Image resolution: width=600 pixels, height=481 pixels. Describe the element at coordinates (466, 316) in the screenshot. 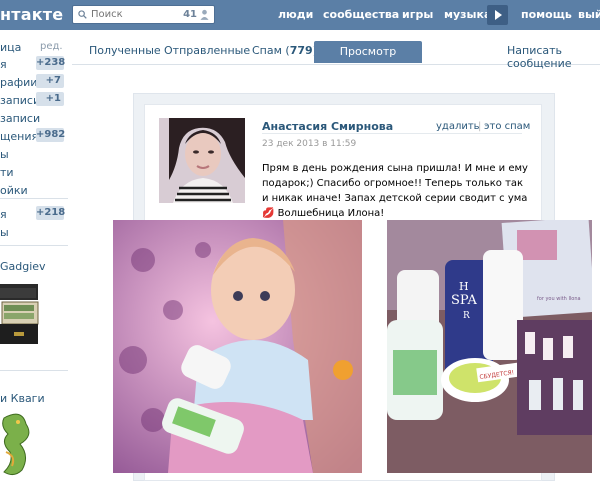

I see `brand-r: R` at that location.